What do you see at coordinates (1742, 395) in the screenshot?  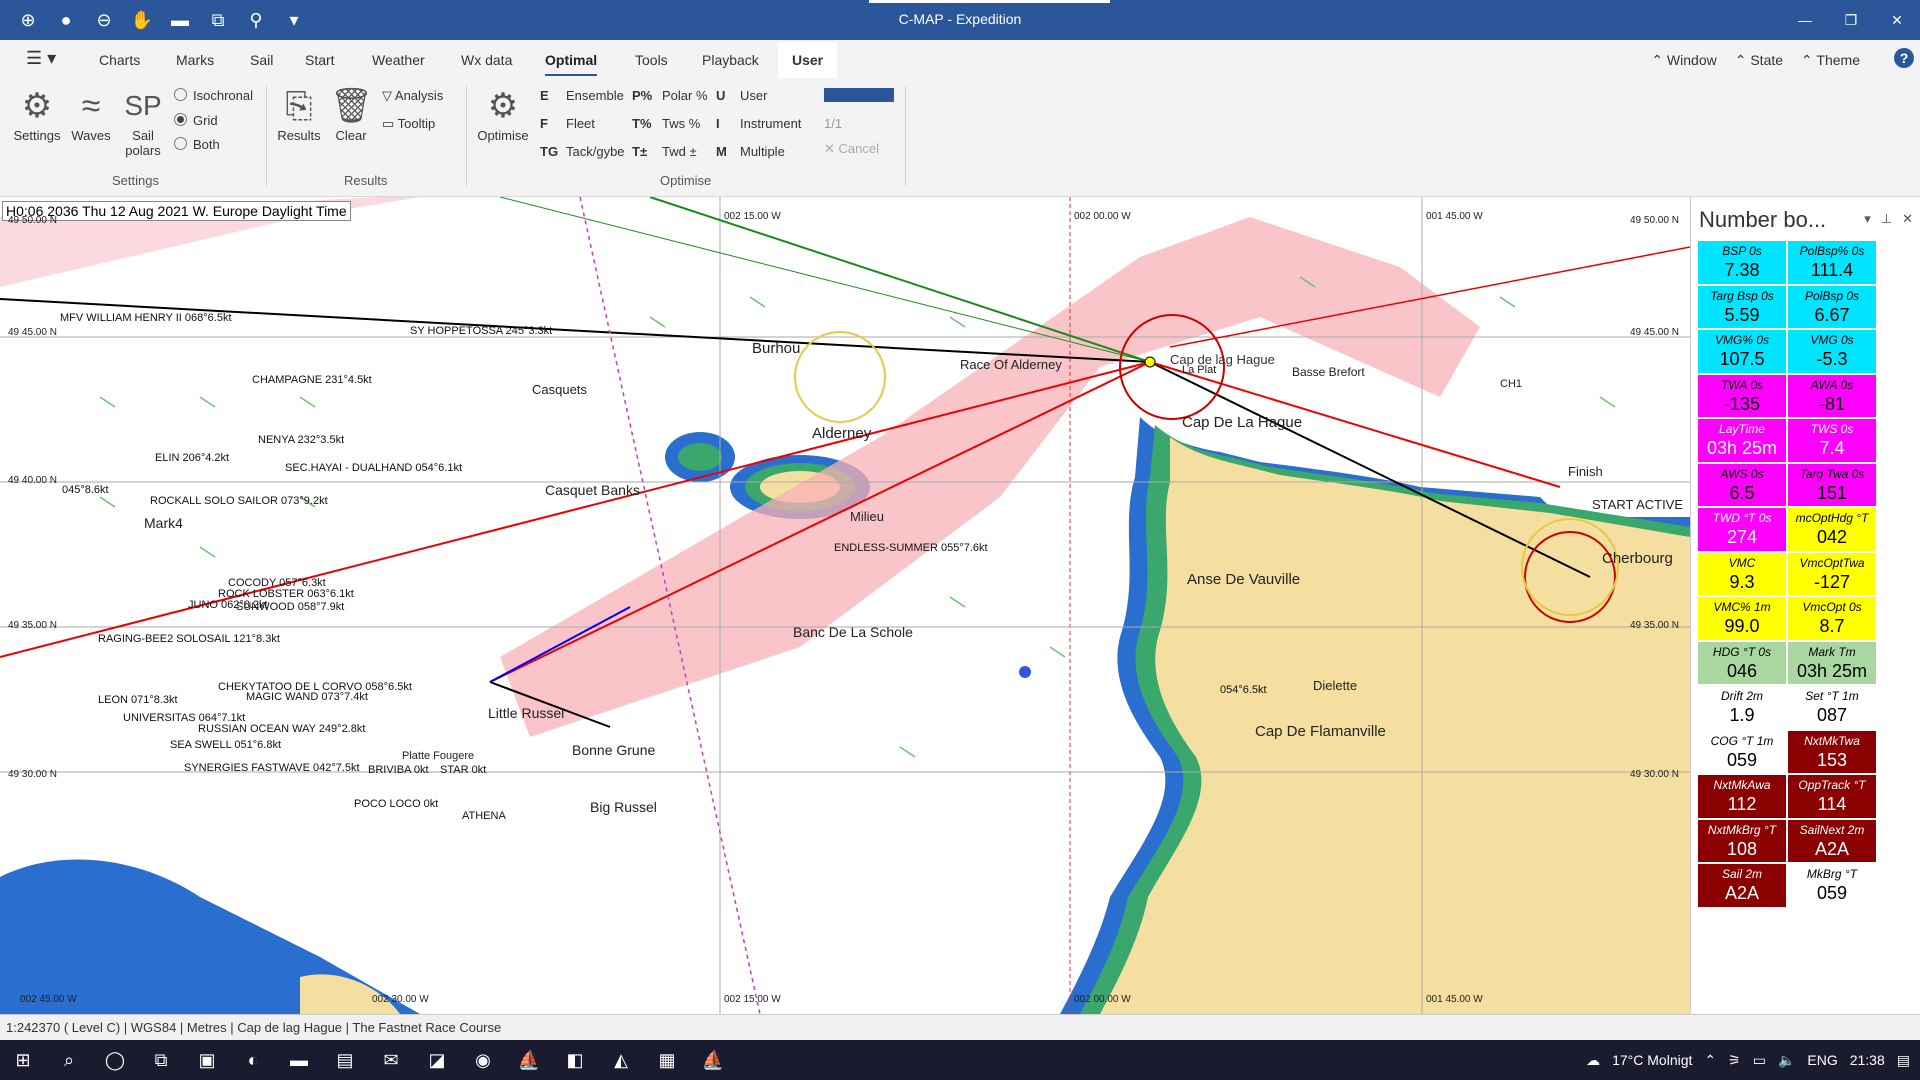 I see `number-board-cell: TWA 0s -135` at bounding box center [1742, 395].